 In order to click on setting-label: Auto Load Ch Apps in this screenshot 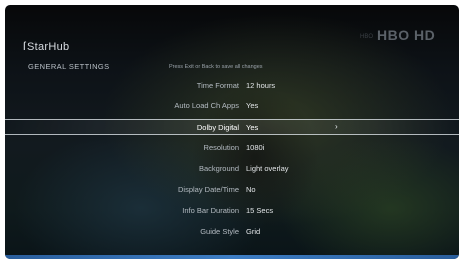, I will do `click(206, 105)`.